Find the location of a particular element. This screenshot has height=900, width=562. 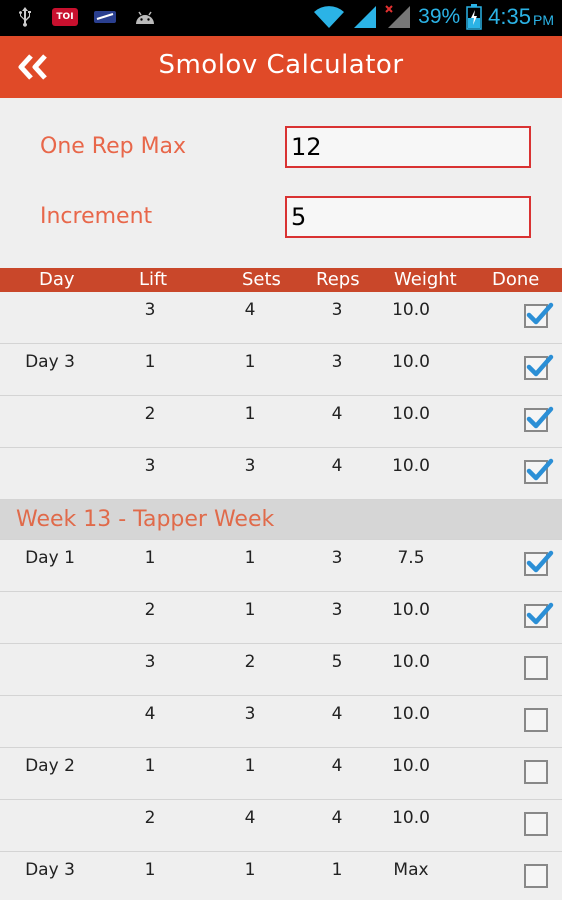

table-row: Day 3 1 1 3 10.0 is located at coordinates (281, 370).